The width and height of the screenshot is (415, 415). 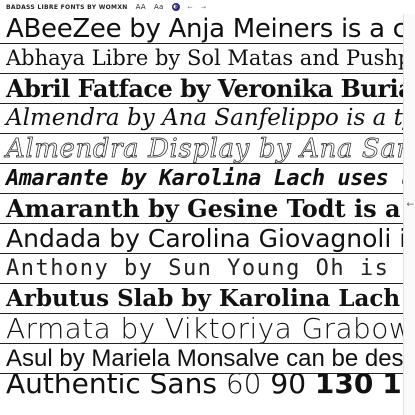 I want to click on font-sample-text: Amaranth by Gesine Todt is a friendly, so click(x=204, y=208).